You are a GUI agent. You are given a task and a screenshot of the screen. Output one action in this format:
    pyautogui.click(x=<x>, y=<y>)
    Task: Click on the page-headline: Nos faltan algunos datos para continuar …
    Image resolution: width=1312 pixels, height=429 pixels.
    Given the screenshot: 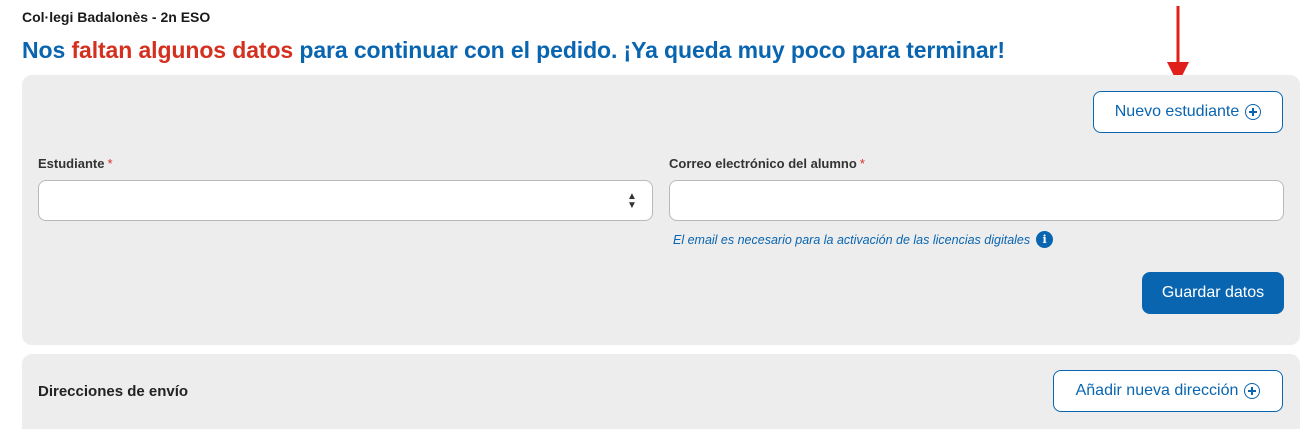 What is the action you would take?
    pyautogui.click(x=513, y=50)
    